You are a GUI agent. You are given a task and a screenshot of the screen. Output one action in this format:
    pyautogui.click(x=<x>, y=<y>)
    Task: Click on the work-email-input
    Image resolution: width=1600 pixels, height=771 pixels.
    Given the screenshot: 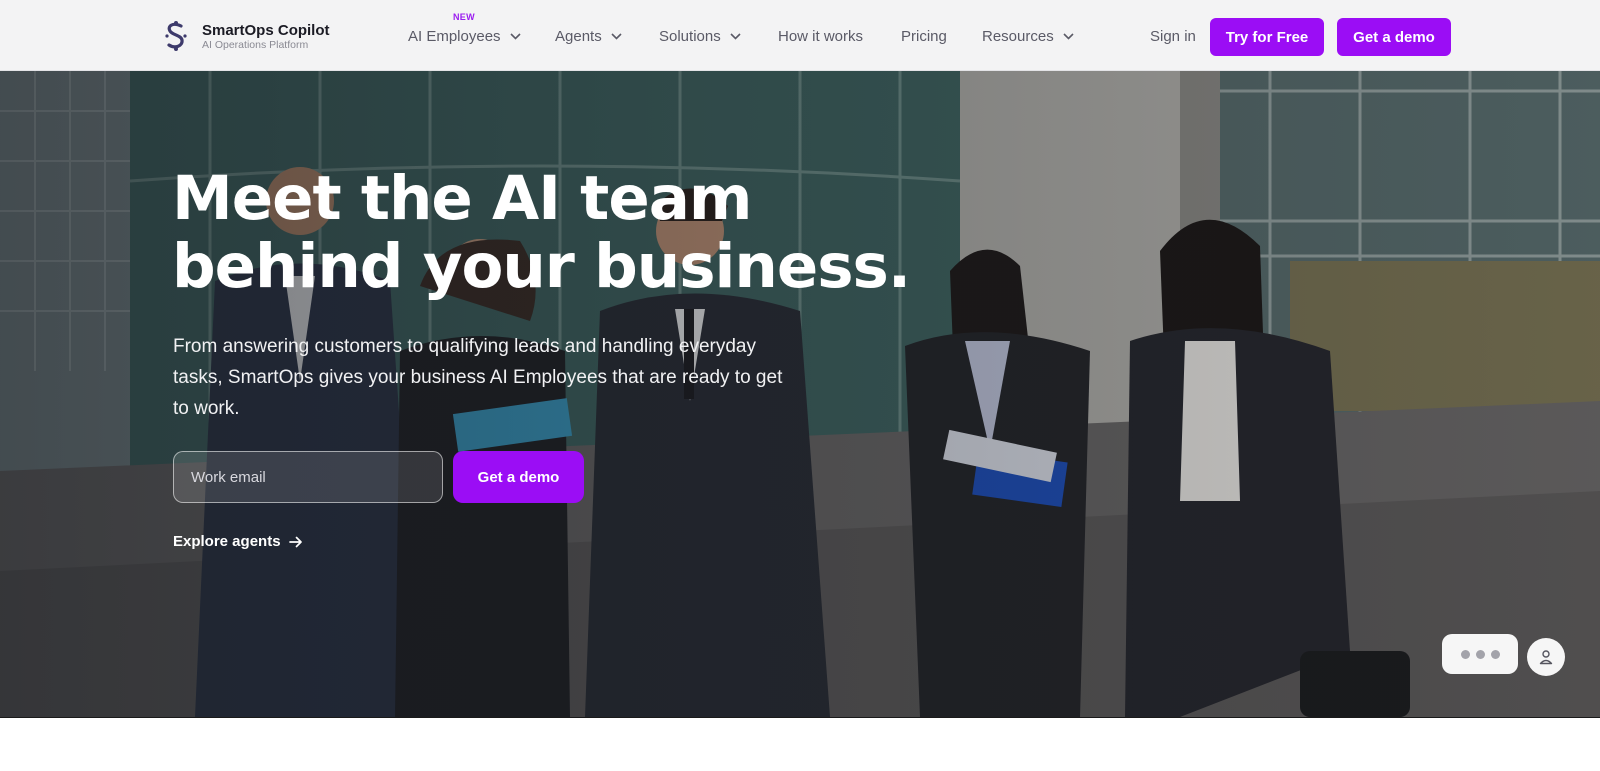 What is the action you would take?
    pyautogui.click(x=308, y=477)
    